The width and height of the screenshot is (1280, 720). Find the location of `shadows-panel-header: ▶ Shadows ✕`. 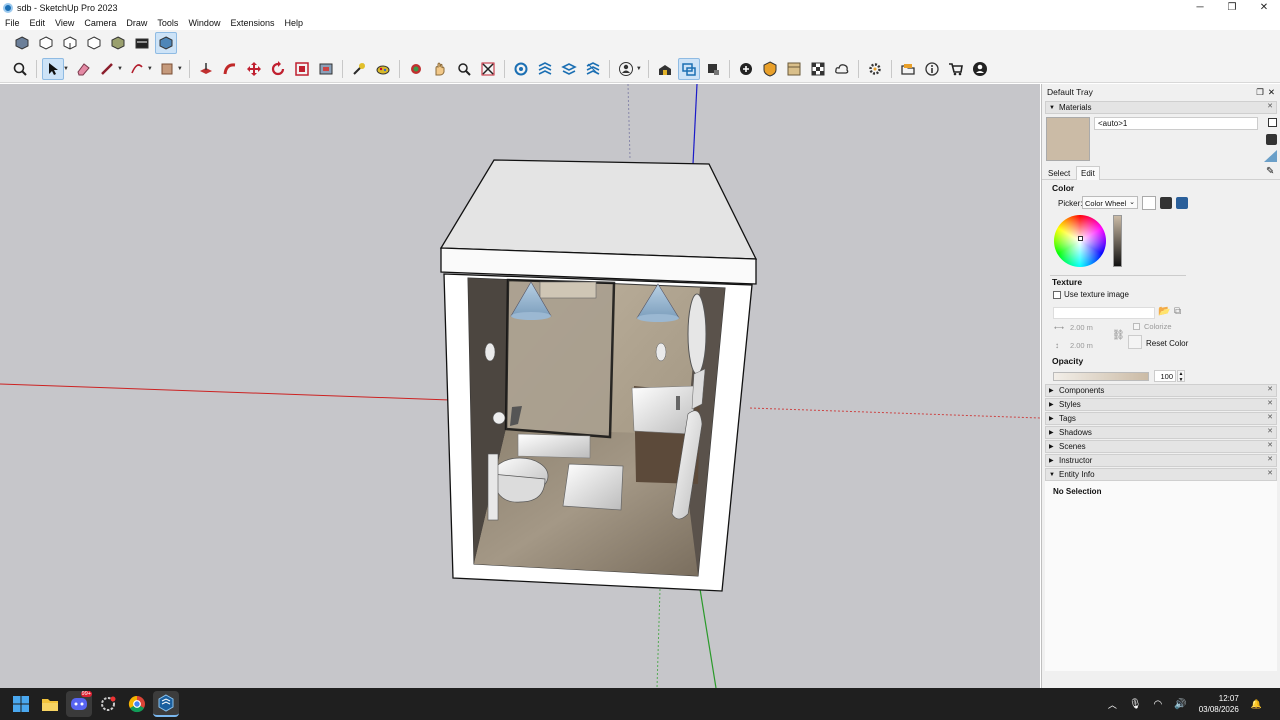

shadows-panel-header: ▶ Shadows ✕ is located at coordinates (1161, 432).